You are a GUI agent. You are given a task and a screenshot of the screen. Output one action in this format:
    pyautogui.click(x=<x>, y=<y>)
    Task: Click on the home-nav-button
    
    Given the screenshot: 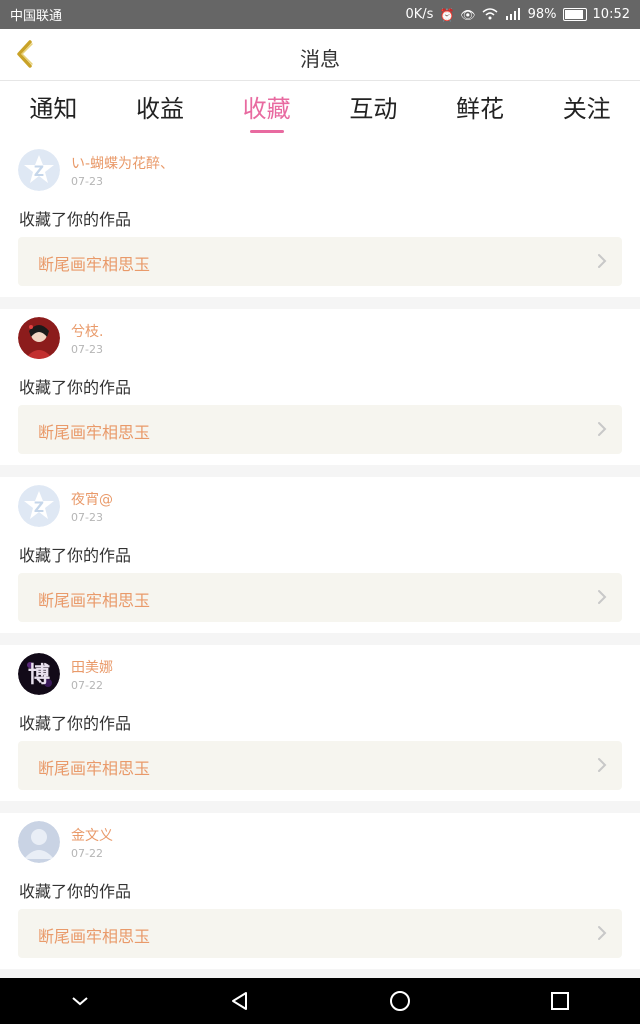 What is the action you would take?
    pyautogui.click(x=400, y=1001)
    